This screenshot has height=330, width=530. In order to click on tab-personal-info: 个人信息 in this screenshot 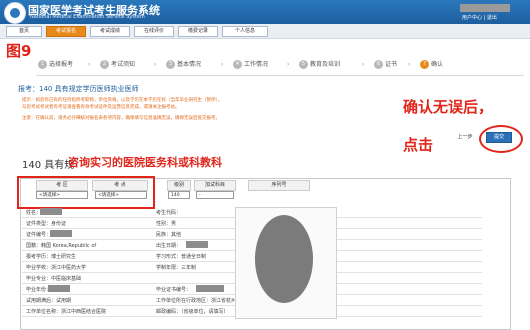, I will do `click(245, 31)`.